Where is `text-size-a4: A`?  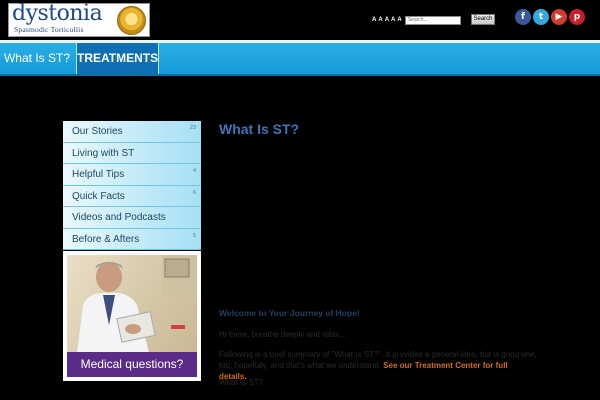 text-size-a4: A is located at coordinates (393, 20).